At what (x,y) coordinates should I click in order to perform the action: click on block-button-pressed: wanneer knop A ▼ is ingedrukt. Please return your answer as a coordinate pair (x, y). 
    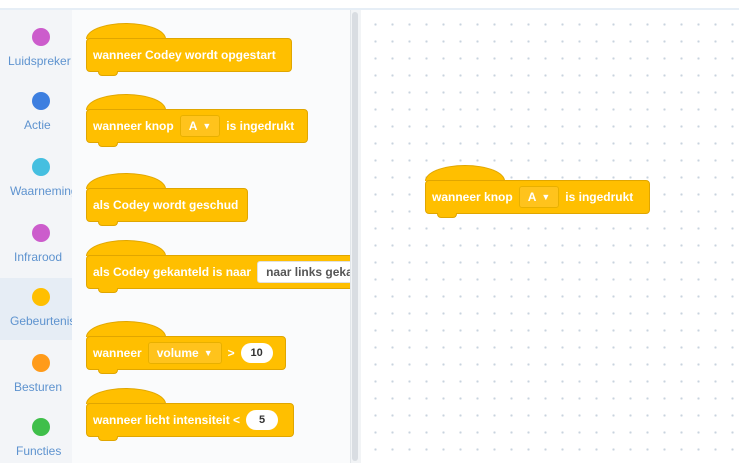
    Looking at the image, I should click on (197, 126).